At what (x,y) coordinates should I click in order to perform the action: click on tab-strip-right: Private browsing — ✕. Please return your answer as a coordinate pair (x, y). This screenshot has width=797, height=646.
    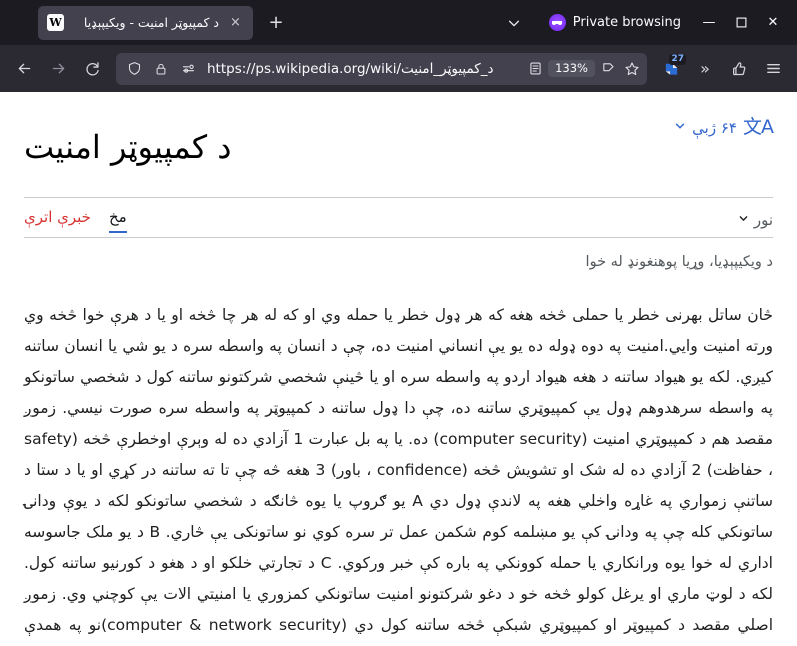
    Looking at the image, I should click on (643, 23).